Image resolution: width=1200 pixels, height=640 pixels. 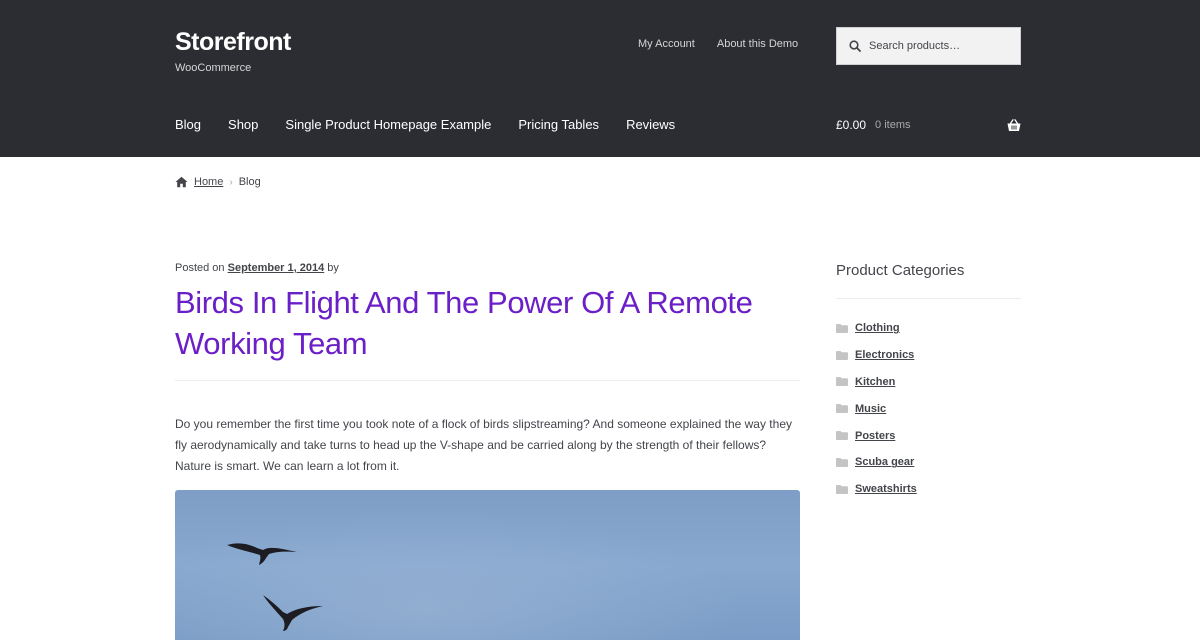 I want to click on search-icon, so click(x=855, y=46).